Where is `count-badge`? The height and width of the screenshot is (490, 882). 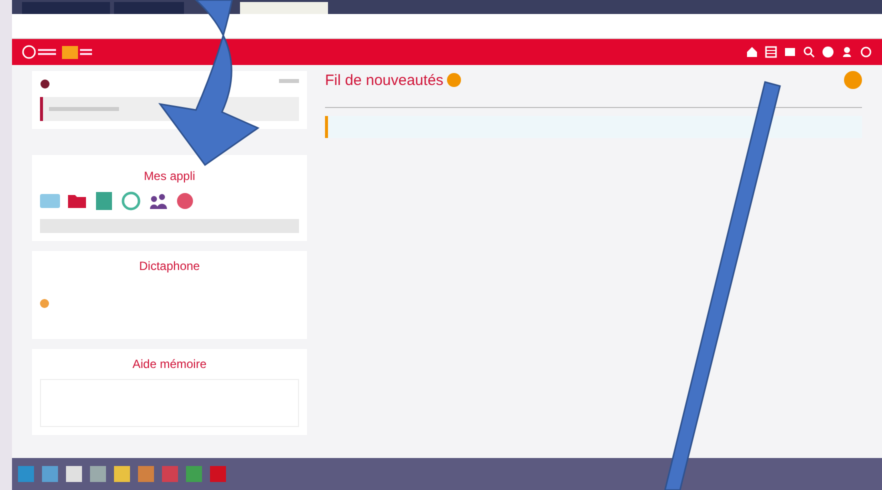 count-badge is located at coordinates (454, 80).